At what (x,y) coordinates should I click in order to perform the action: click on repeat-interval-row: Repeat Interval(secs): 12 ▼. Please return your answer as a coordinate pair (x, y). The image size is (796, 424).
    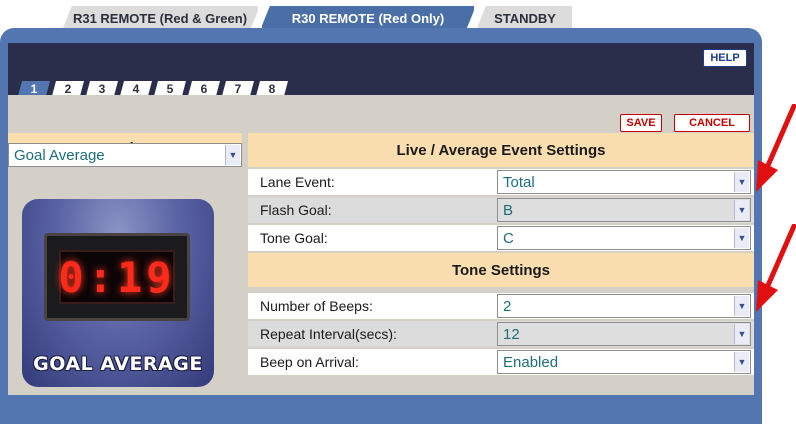
    Looking at the image, I should click on (501, 334).